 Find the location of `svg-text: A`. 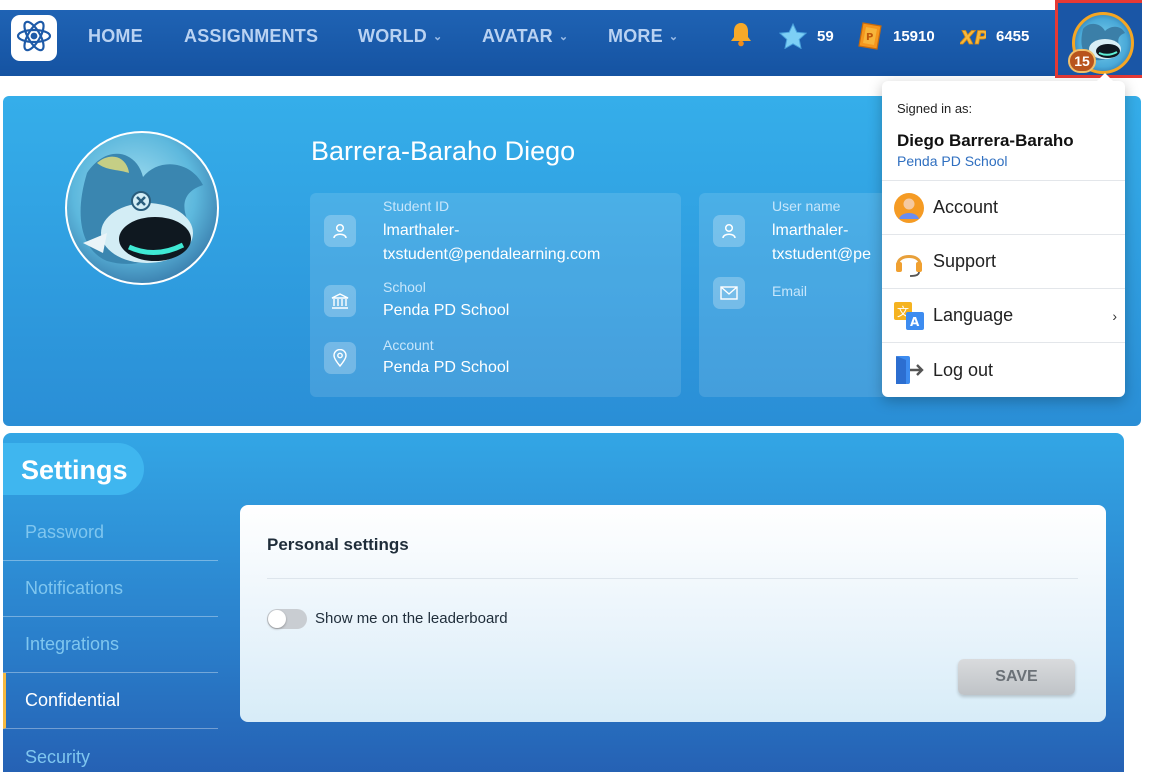

svg-text: A is located at coordinates (915, 322).